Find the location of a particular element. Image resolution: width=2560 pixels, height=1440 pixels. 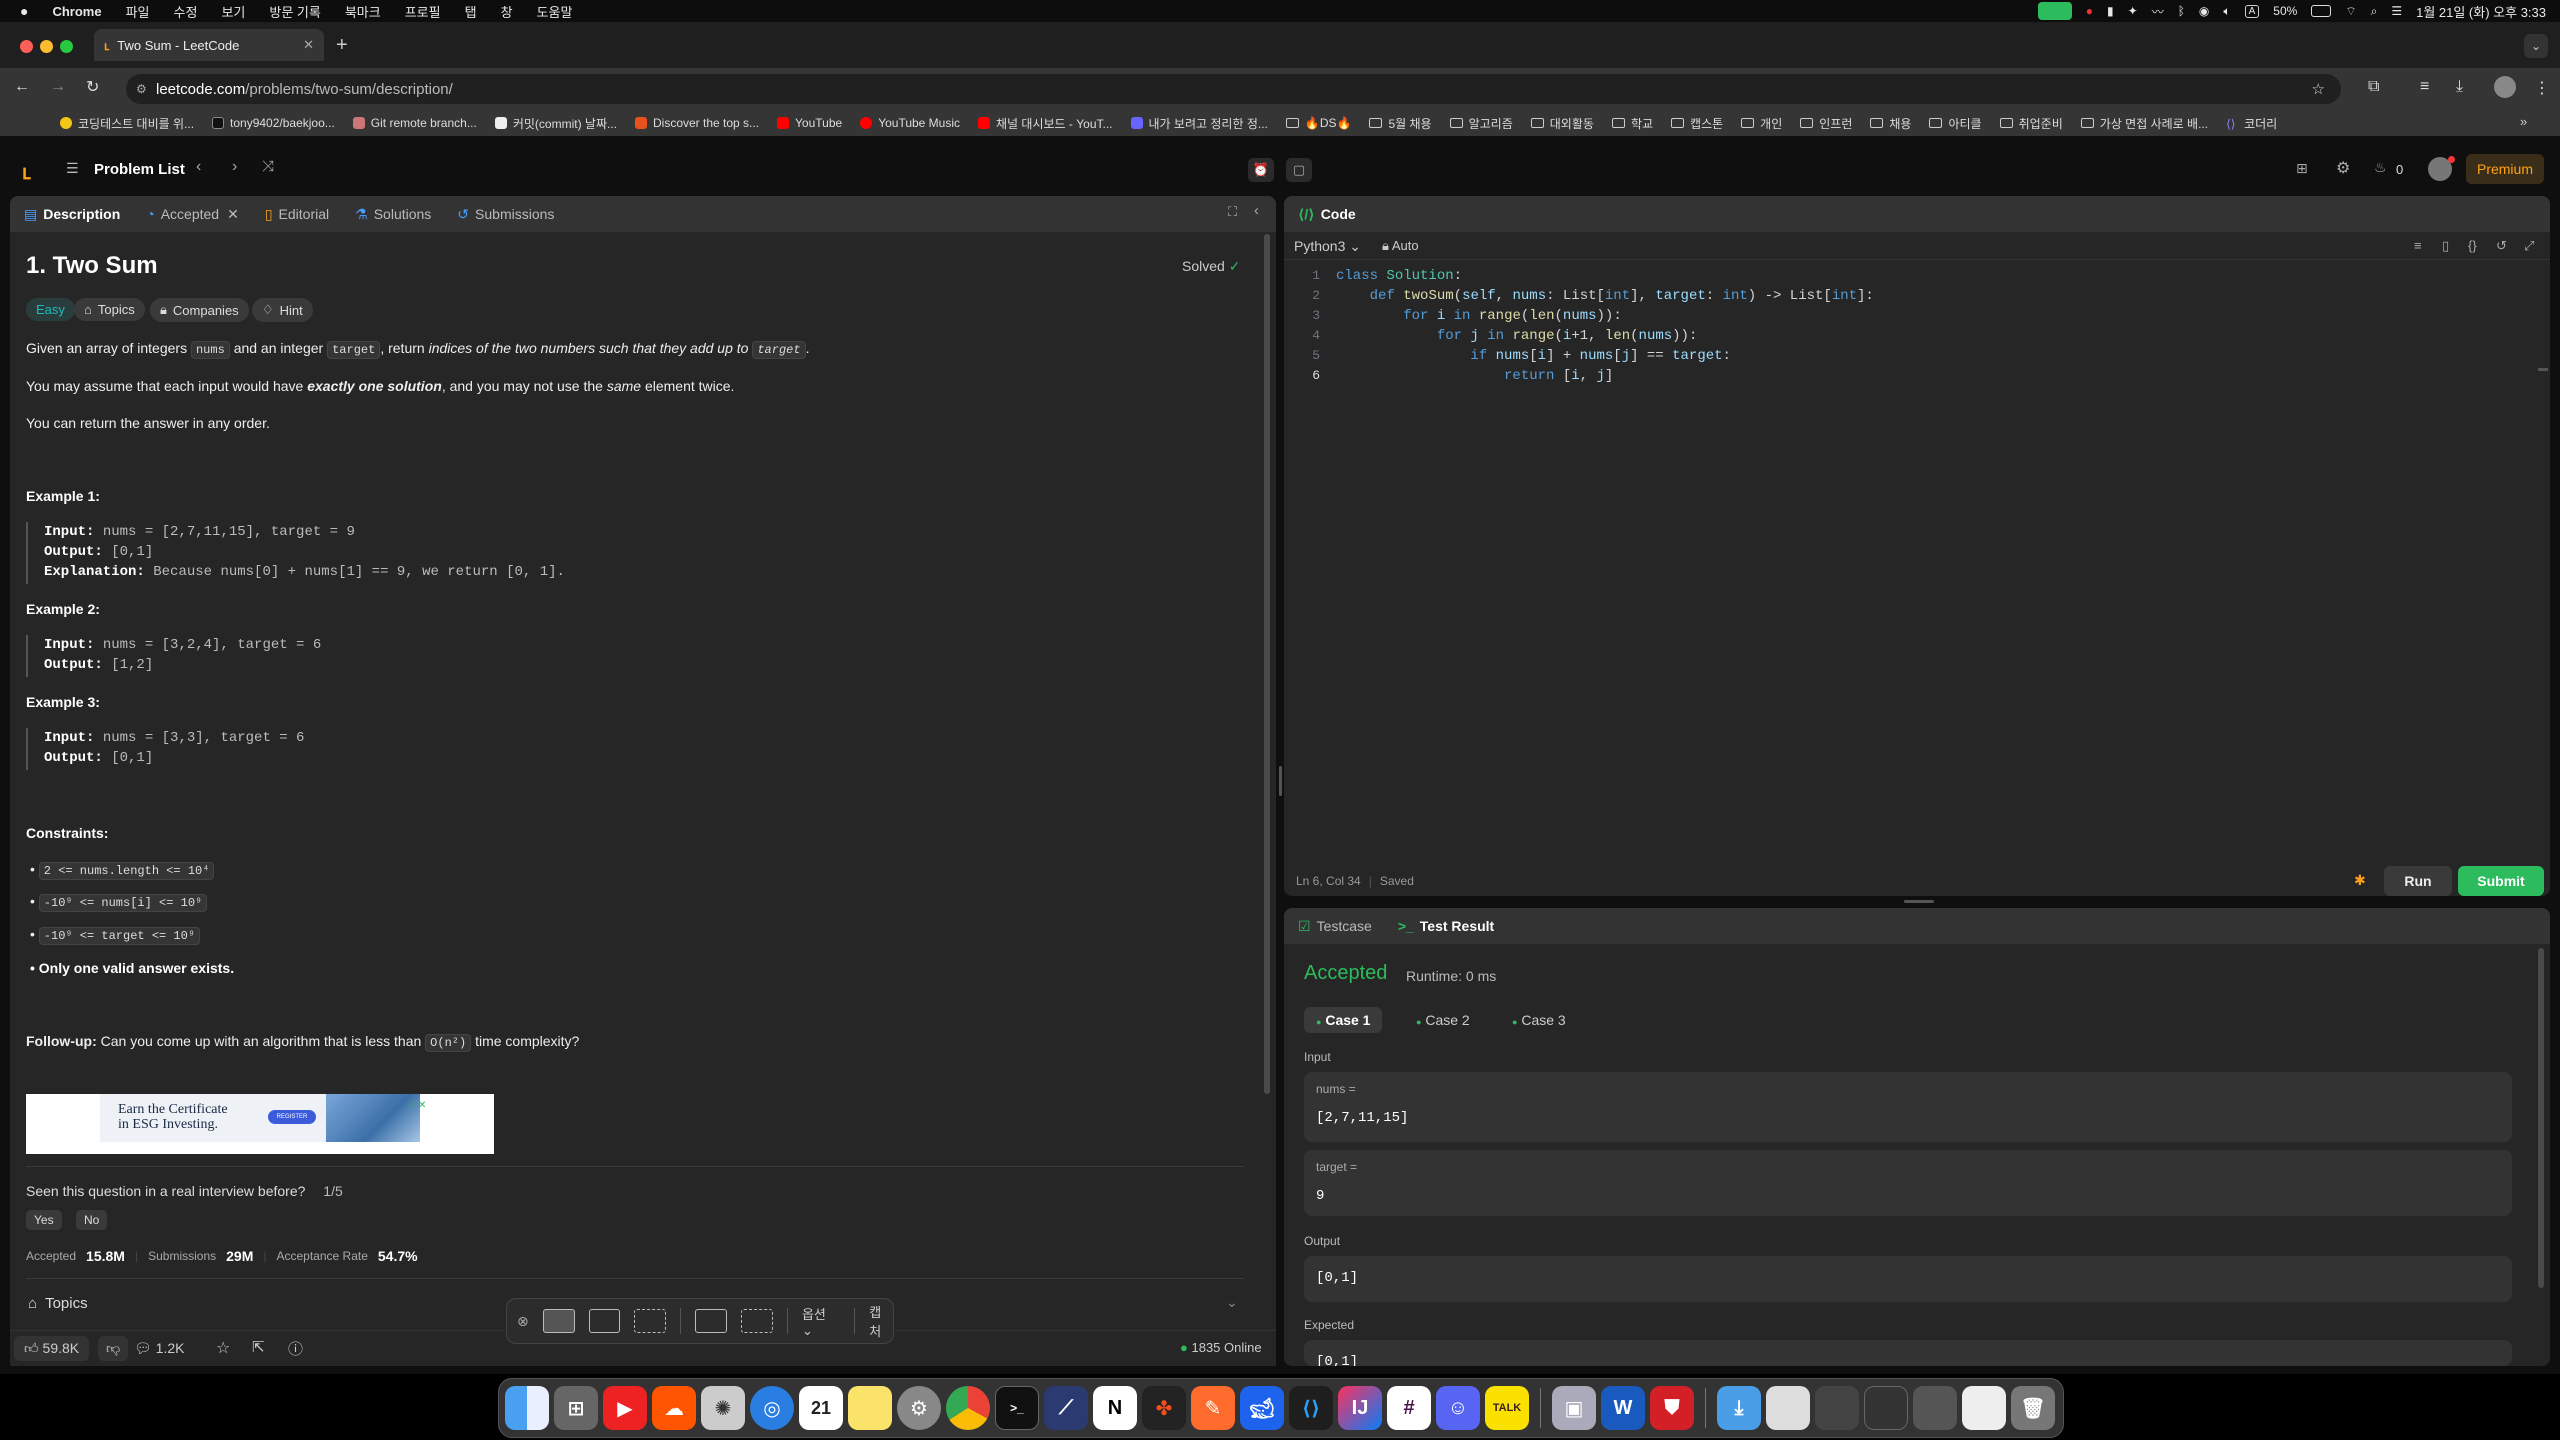

auto-mode: 🔒︎ Auto is located at coordinates (1400, 246).